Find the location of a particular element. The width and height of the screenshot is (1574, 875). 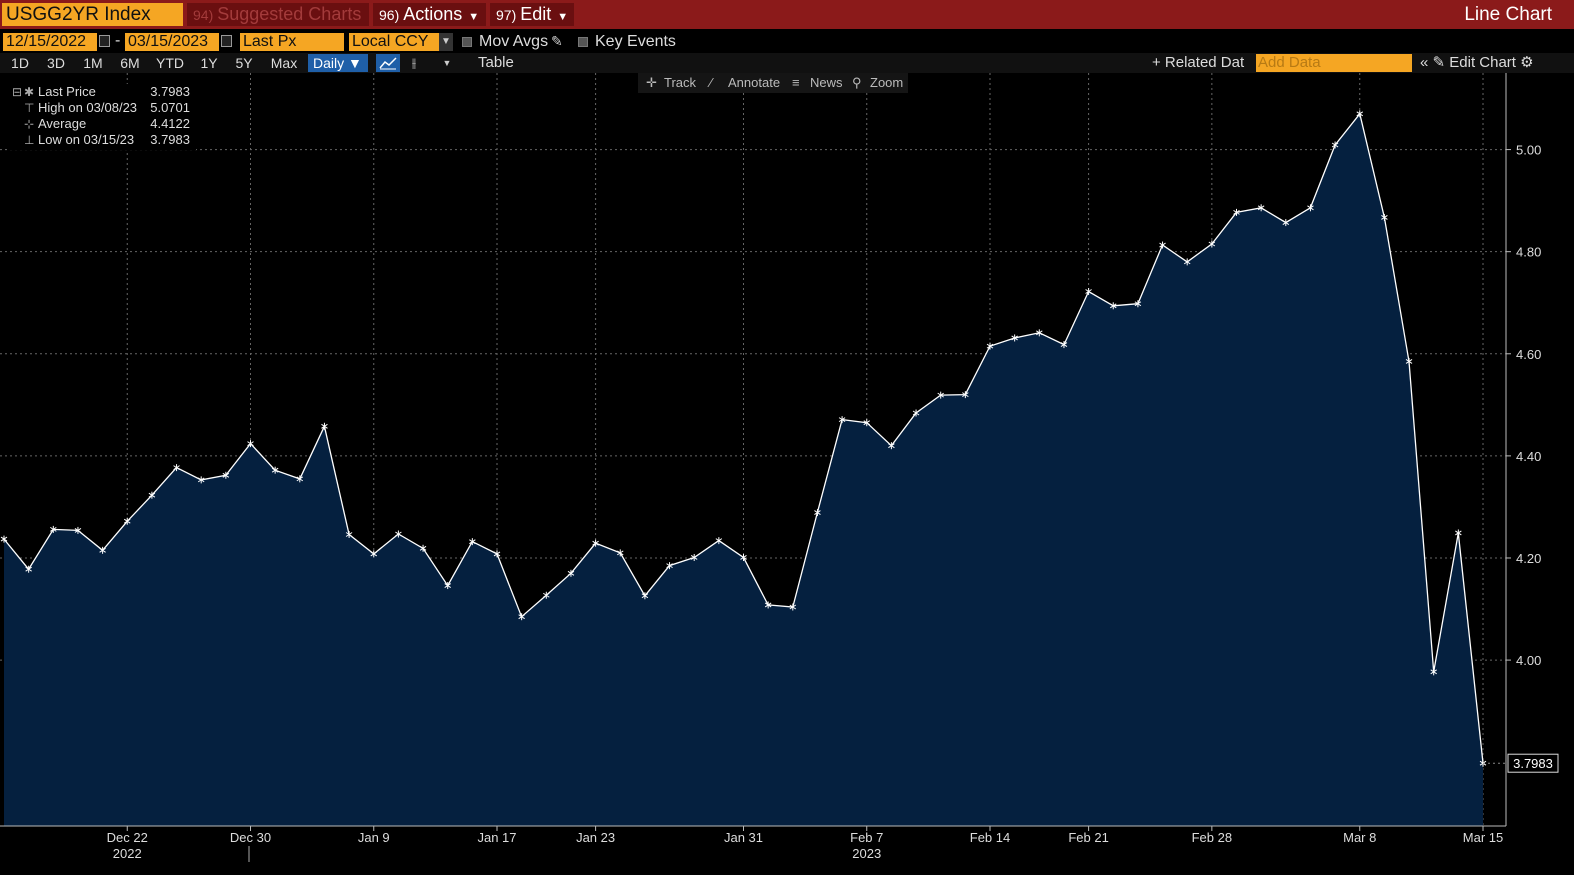

edit-chart-button: « ✎ Edit Chart ⚙ is located at coordinates (1477, 63).